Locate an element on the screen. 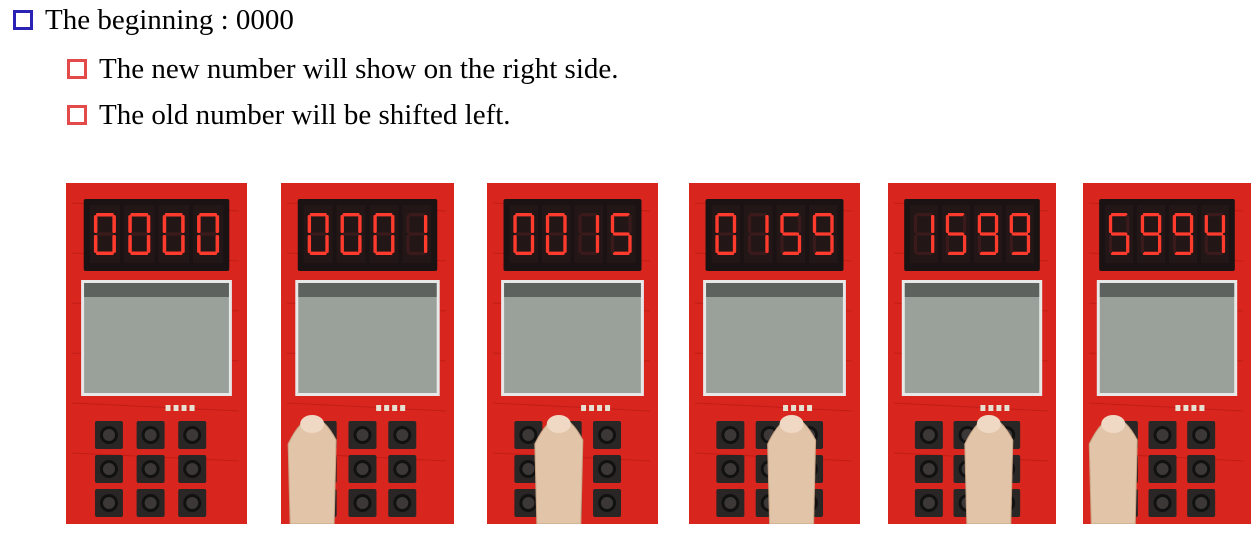 This screenshot has height=537, width=1260. bullet-text: The old number will be shifted left. is located at coordinates (305, 115).